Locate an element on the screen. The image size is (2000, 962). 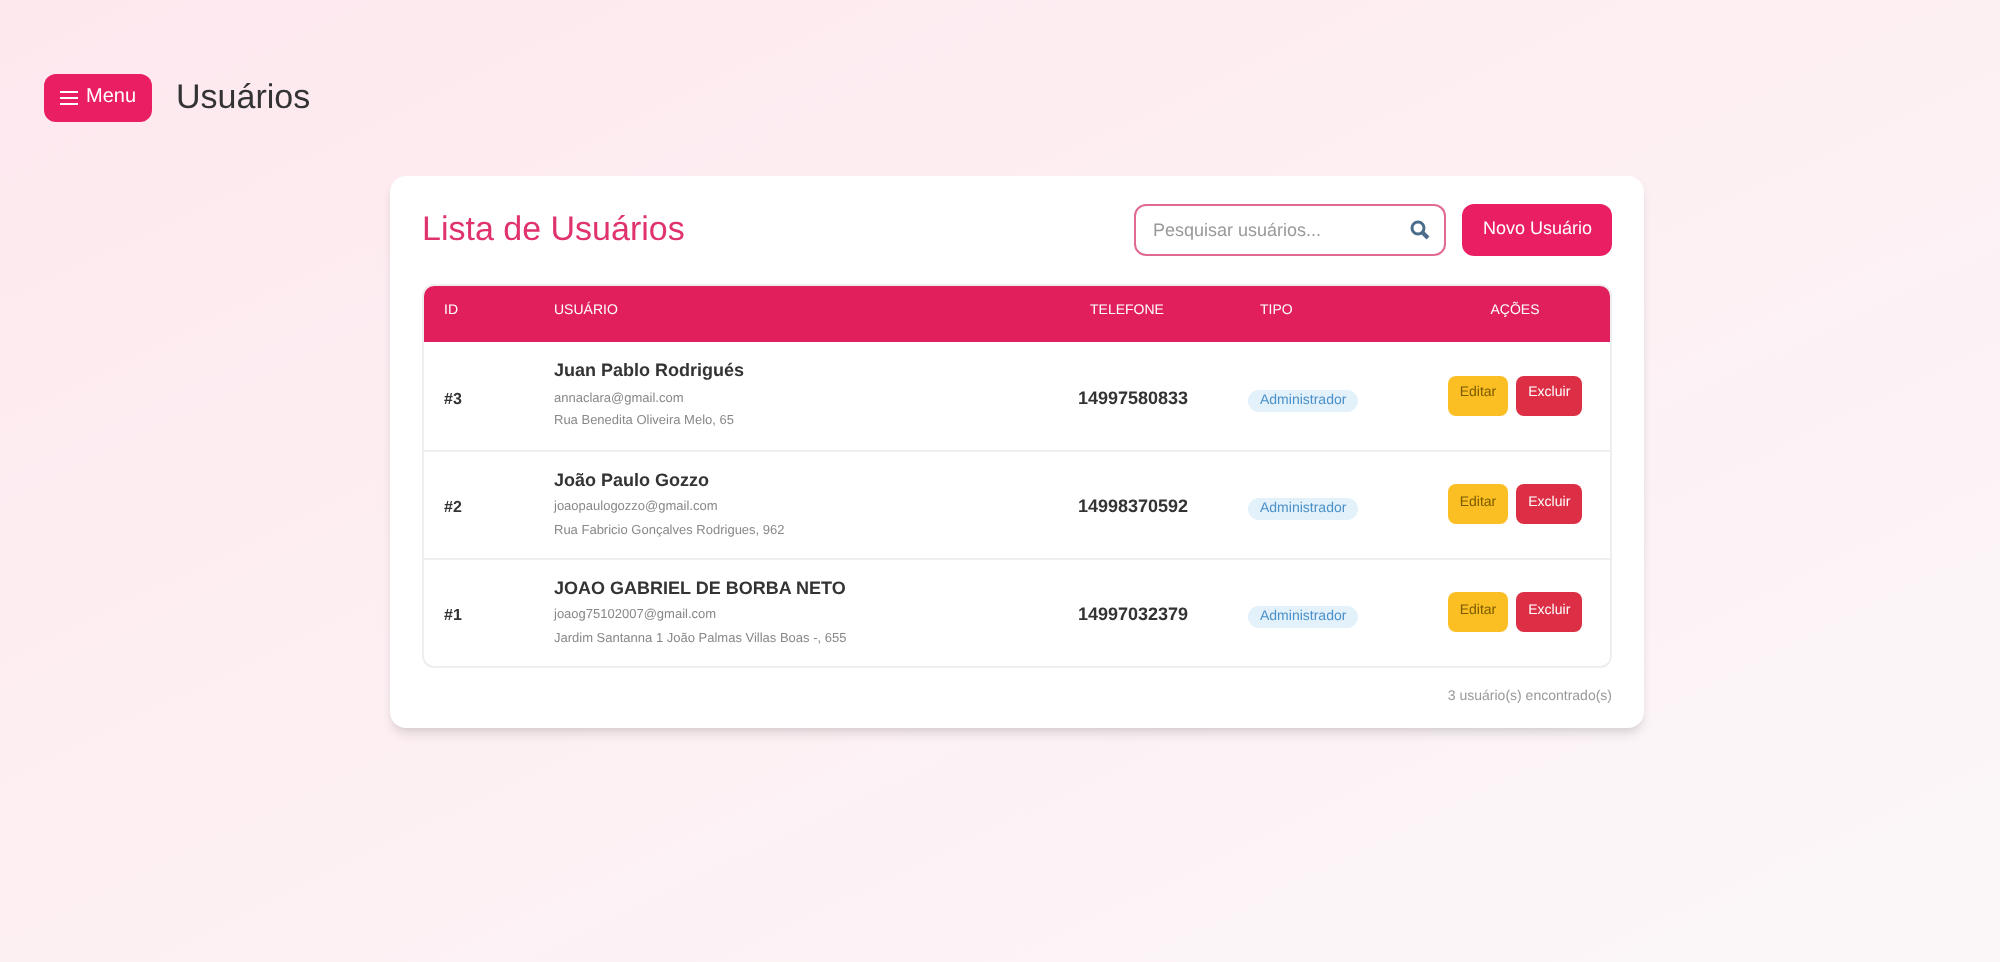
new-user-button: Novo Usuário is located at coordinates (1537, 229).